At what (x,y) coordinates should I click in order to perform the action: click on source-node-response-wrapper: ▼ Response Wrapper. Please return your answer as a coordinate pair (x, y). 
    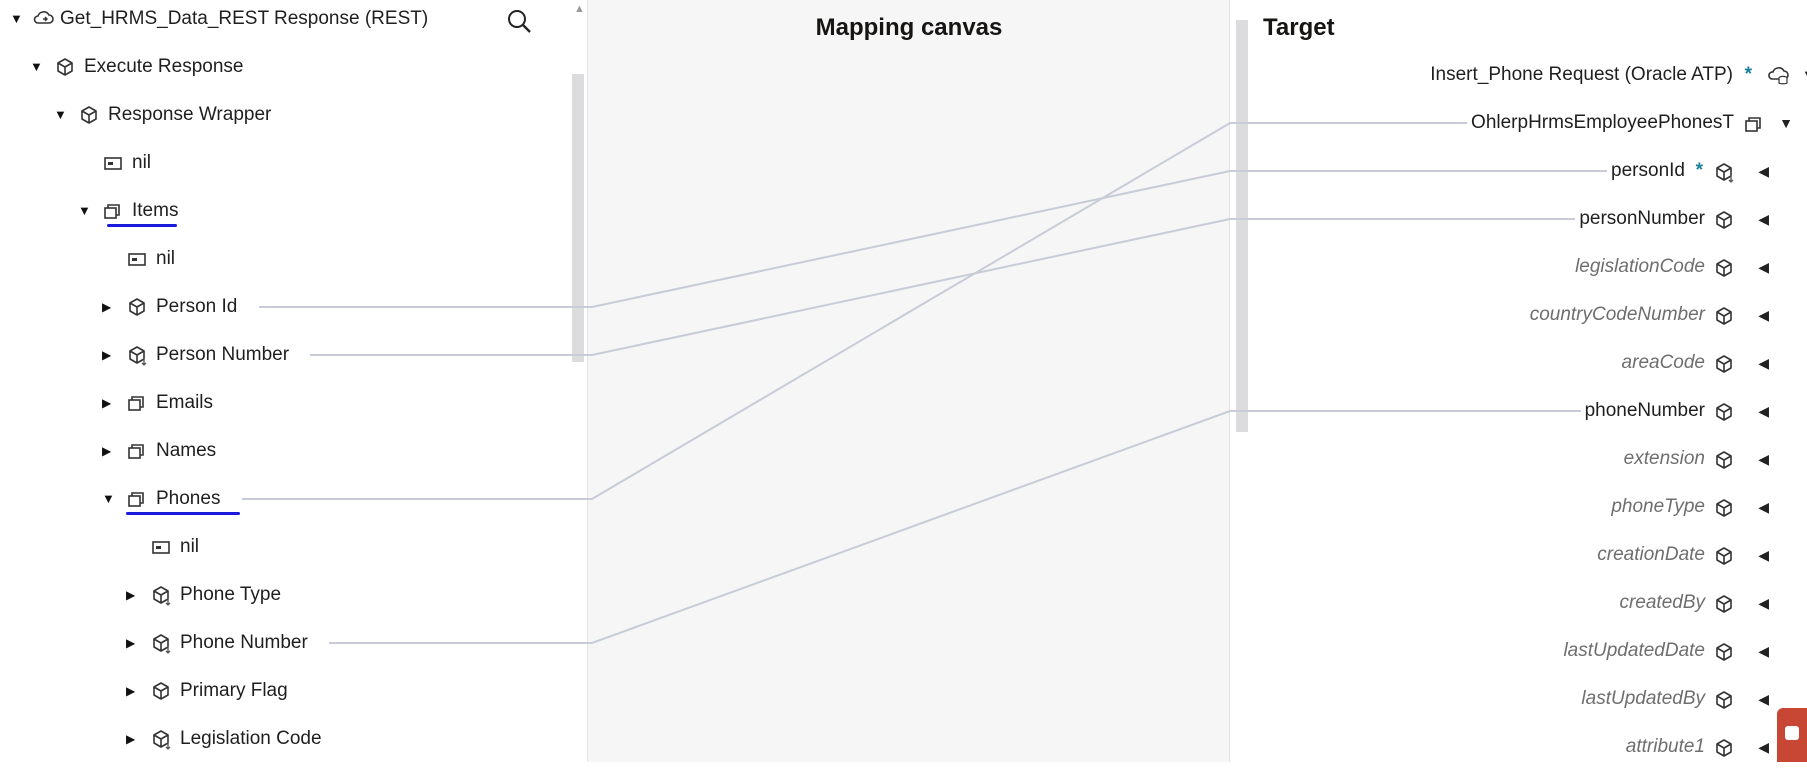
    Looking at the image, I should click on (294, 115).